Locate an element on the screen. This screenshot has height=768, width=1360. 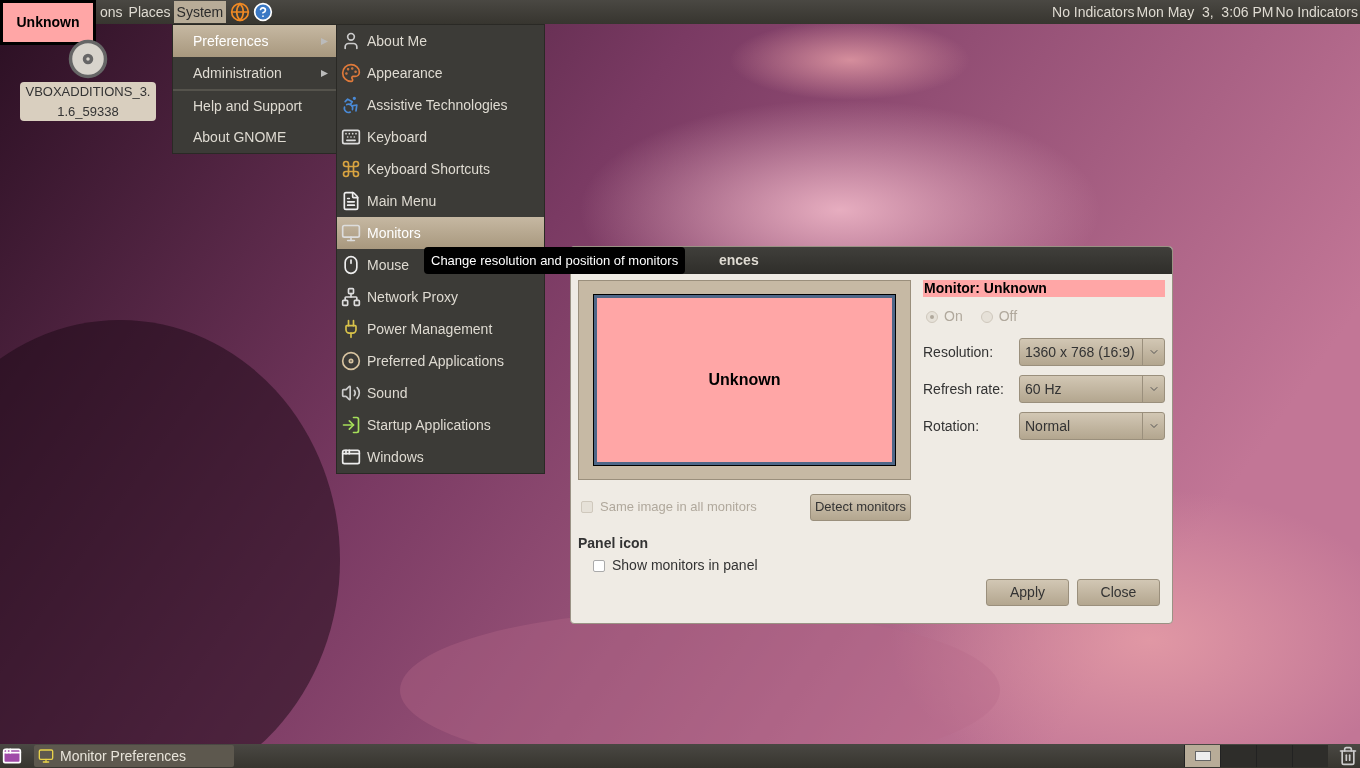
checkbox-label: Same image in all monitors is located at coordinates (678, 507).